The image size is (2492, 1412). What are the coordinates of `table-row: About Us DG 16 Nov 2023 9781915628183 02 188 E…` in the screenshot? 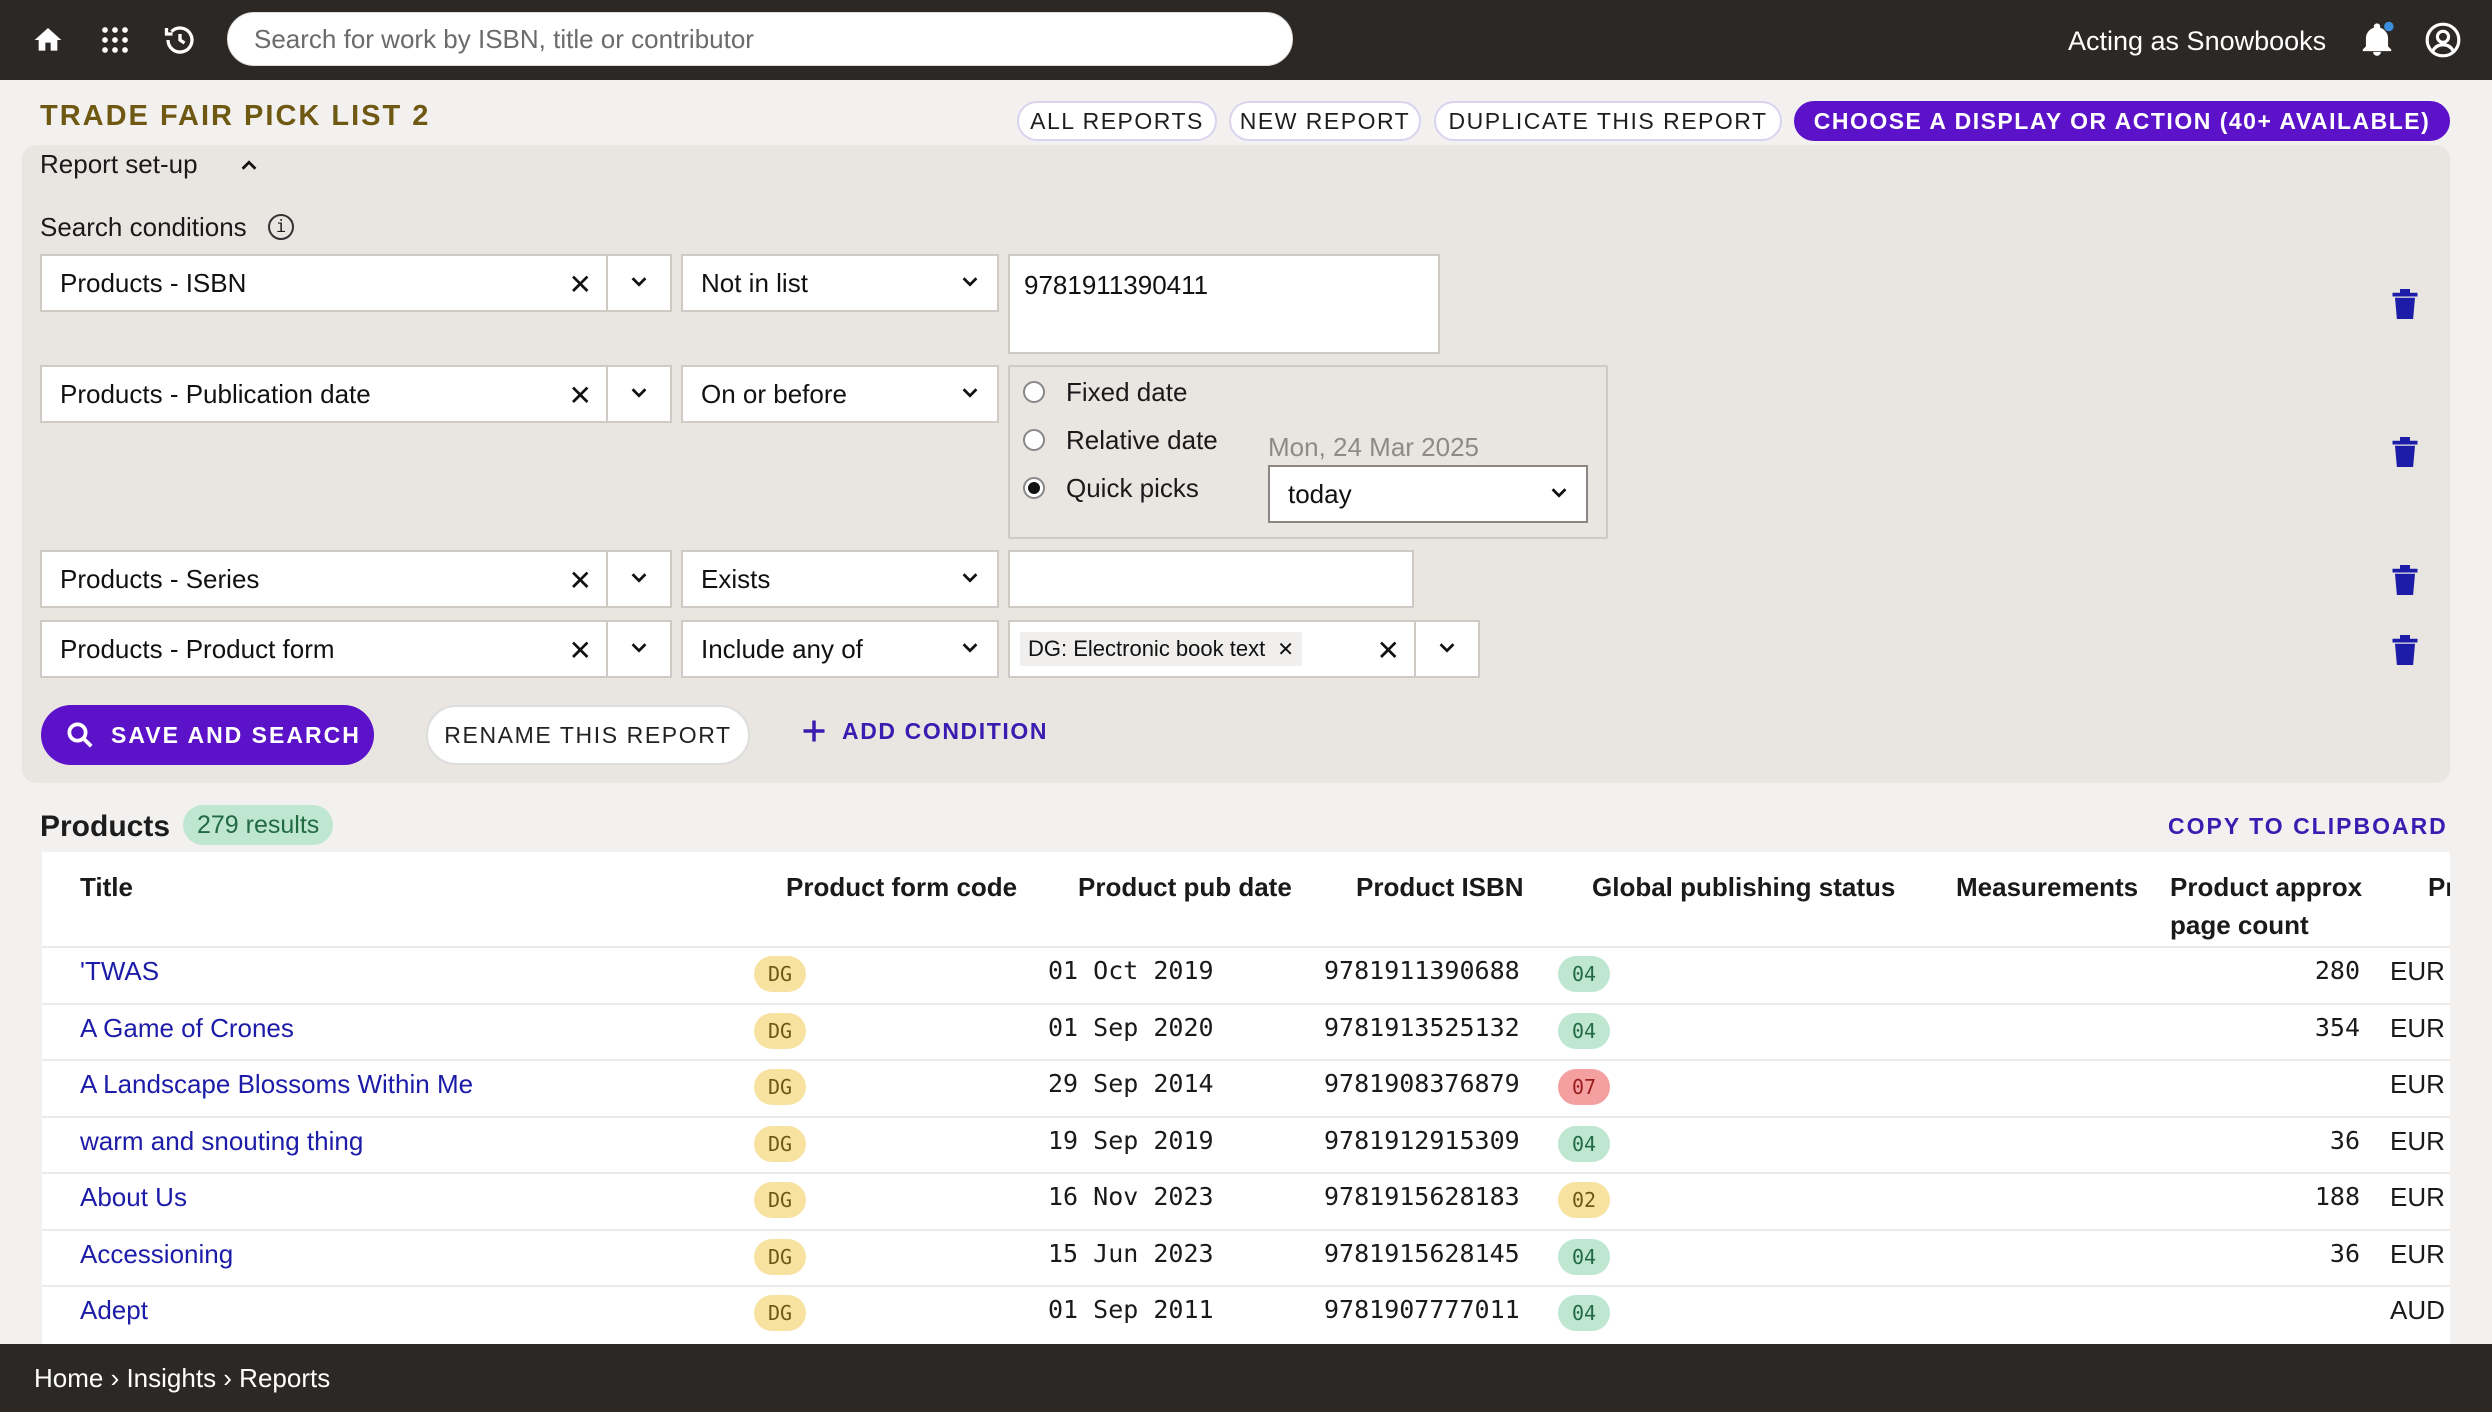 It's located at (1246, 1200).